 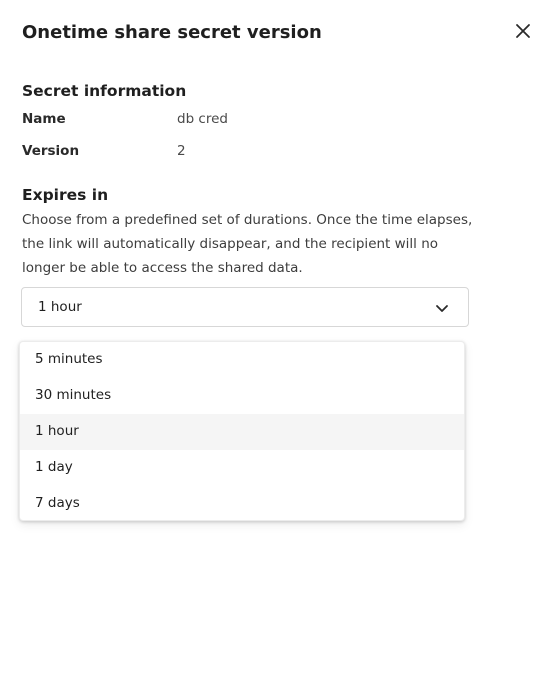 I want to click on expires-heading: Expires in, so click(x=65, y=195).